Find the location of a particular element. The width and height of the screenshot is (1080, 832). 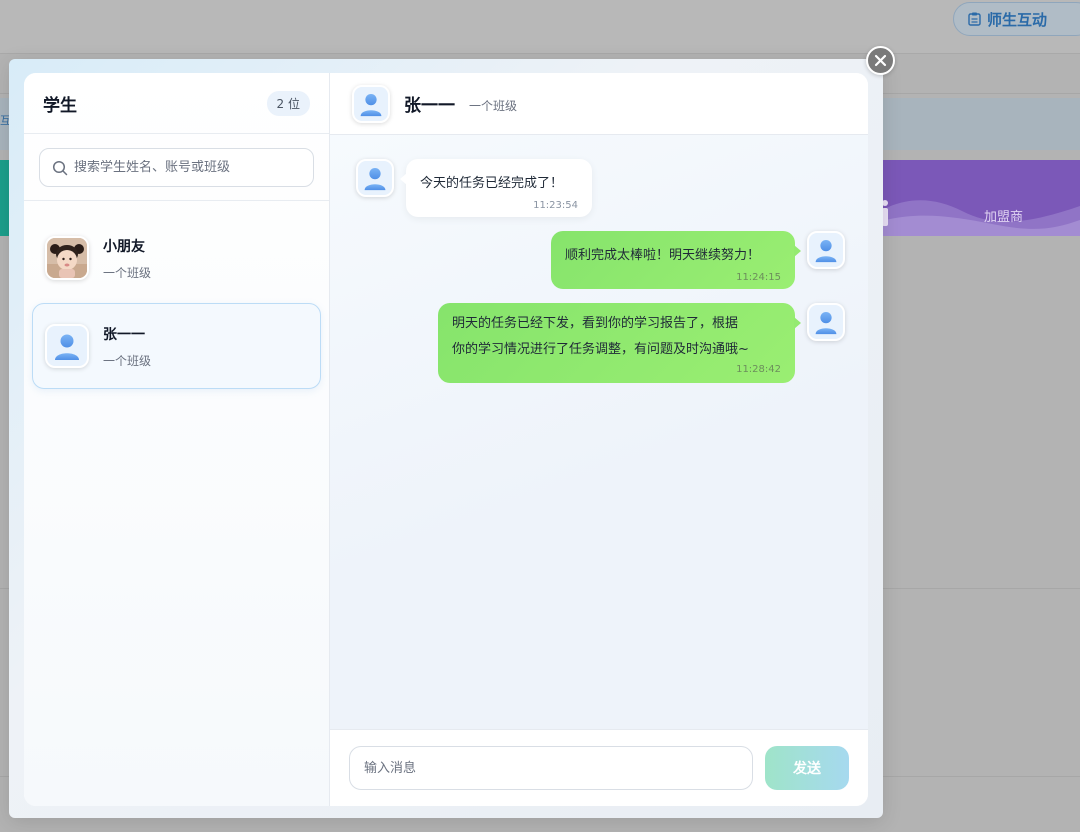

sidebar-header: 学生 2 位 is located at coordinates (176, 103).